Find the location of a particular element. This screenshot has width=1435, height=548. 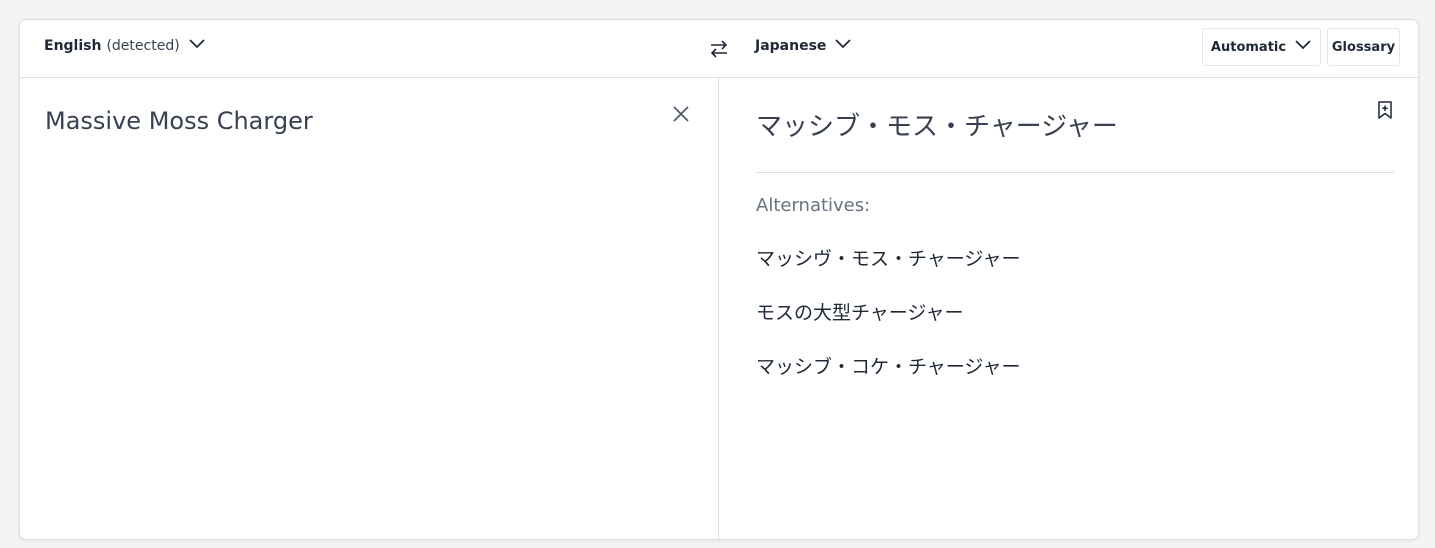

alternative-item: マッシブ・コケ・チャージャー is located at coordinates (888, 380).